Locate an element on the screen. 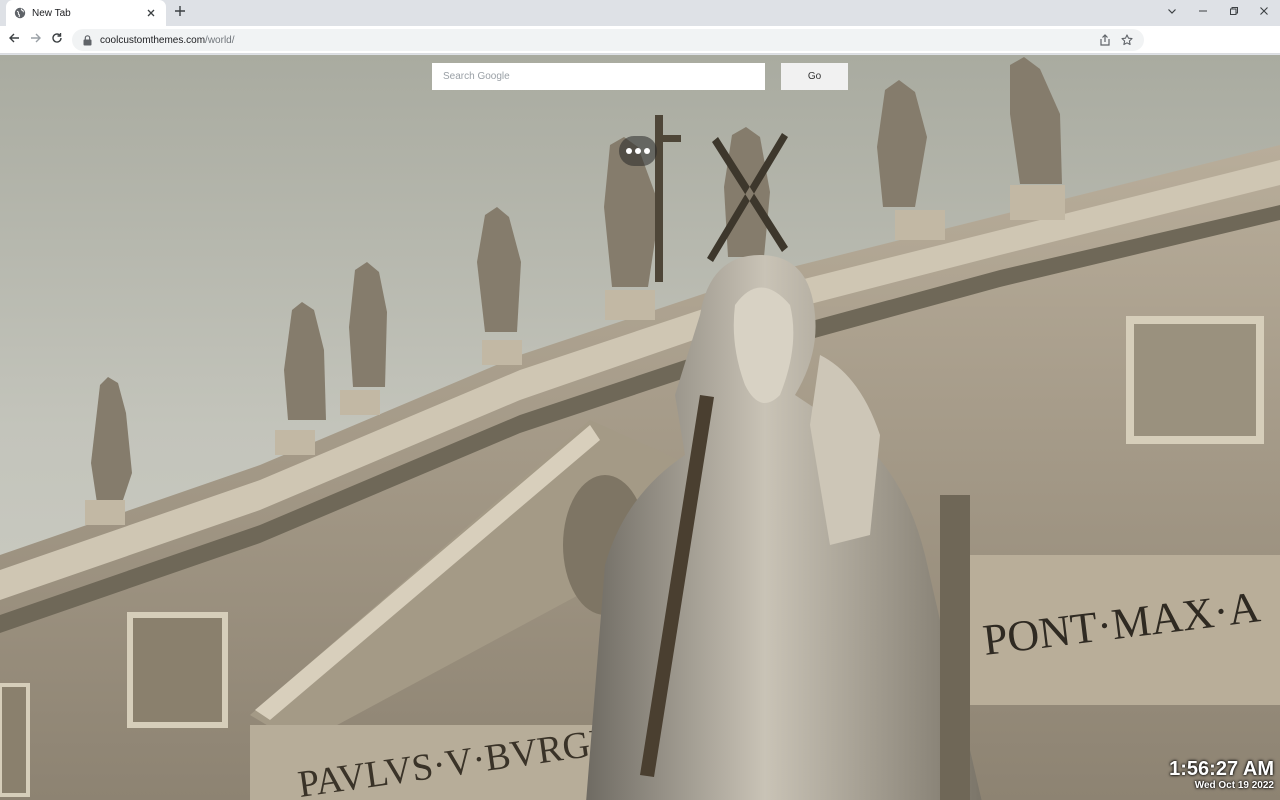 The width and height of the screenshot is (1280, 800). tab-title: New Tab is located at coordinates (51, 13).